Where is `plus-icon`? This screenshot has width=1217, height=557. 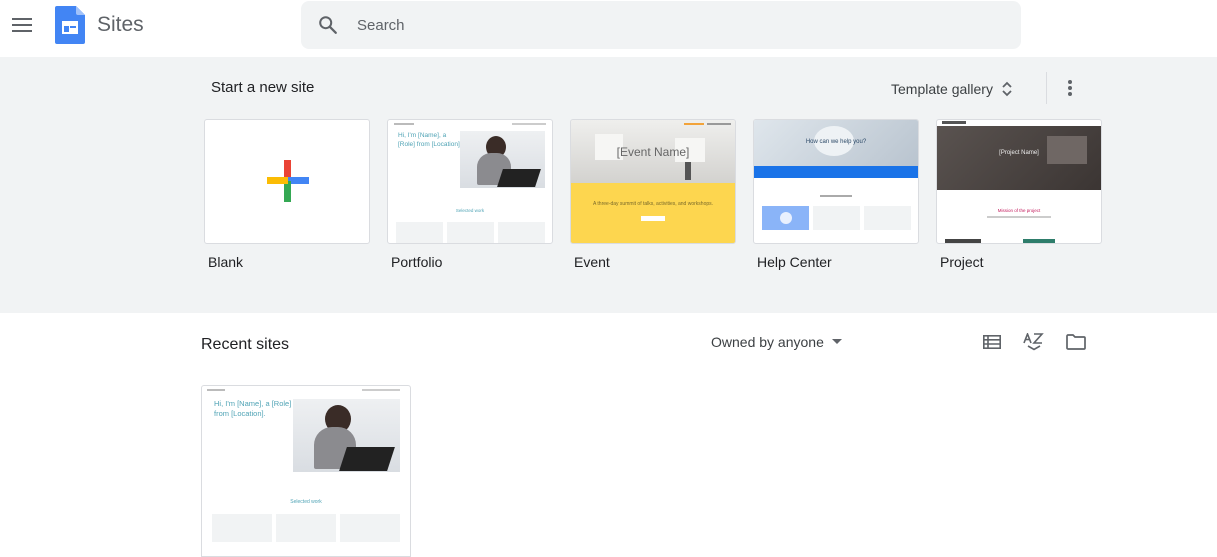
plus-icon is located at coordinates (288, 181).